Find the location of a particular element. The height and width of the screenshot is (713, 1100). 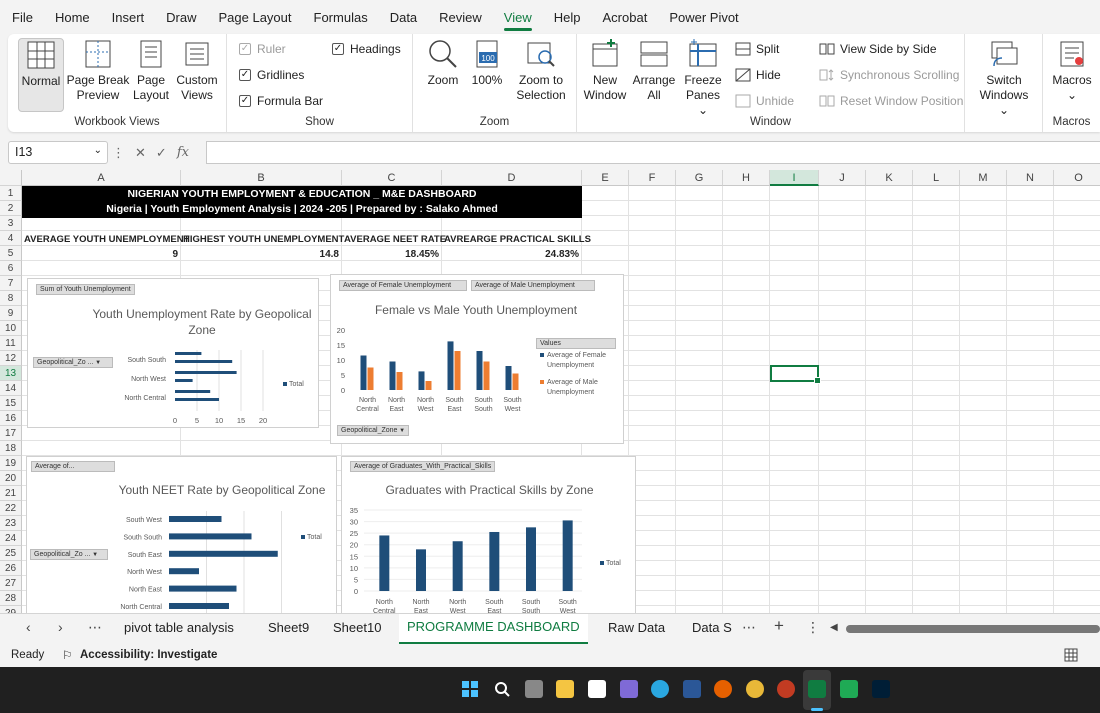

options-icon: ⋮ is located at coordinates (813, 627).